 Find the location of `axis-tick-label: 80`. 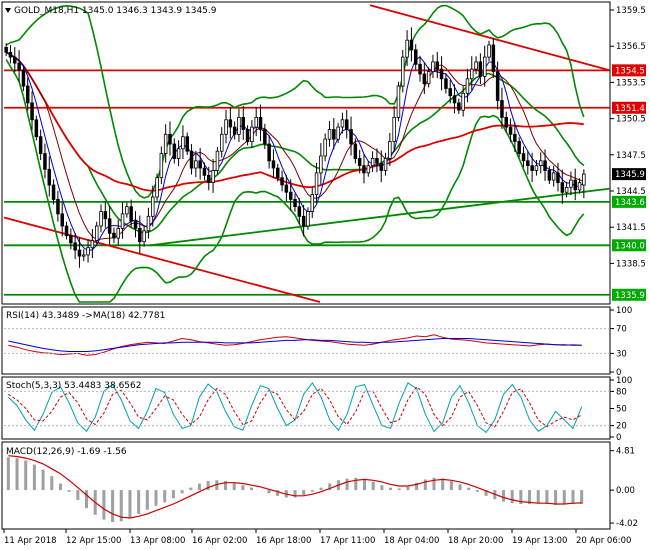

axis-tick-label: 80 is located at coordinates (621, 392).